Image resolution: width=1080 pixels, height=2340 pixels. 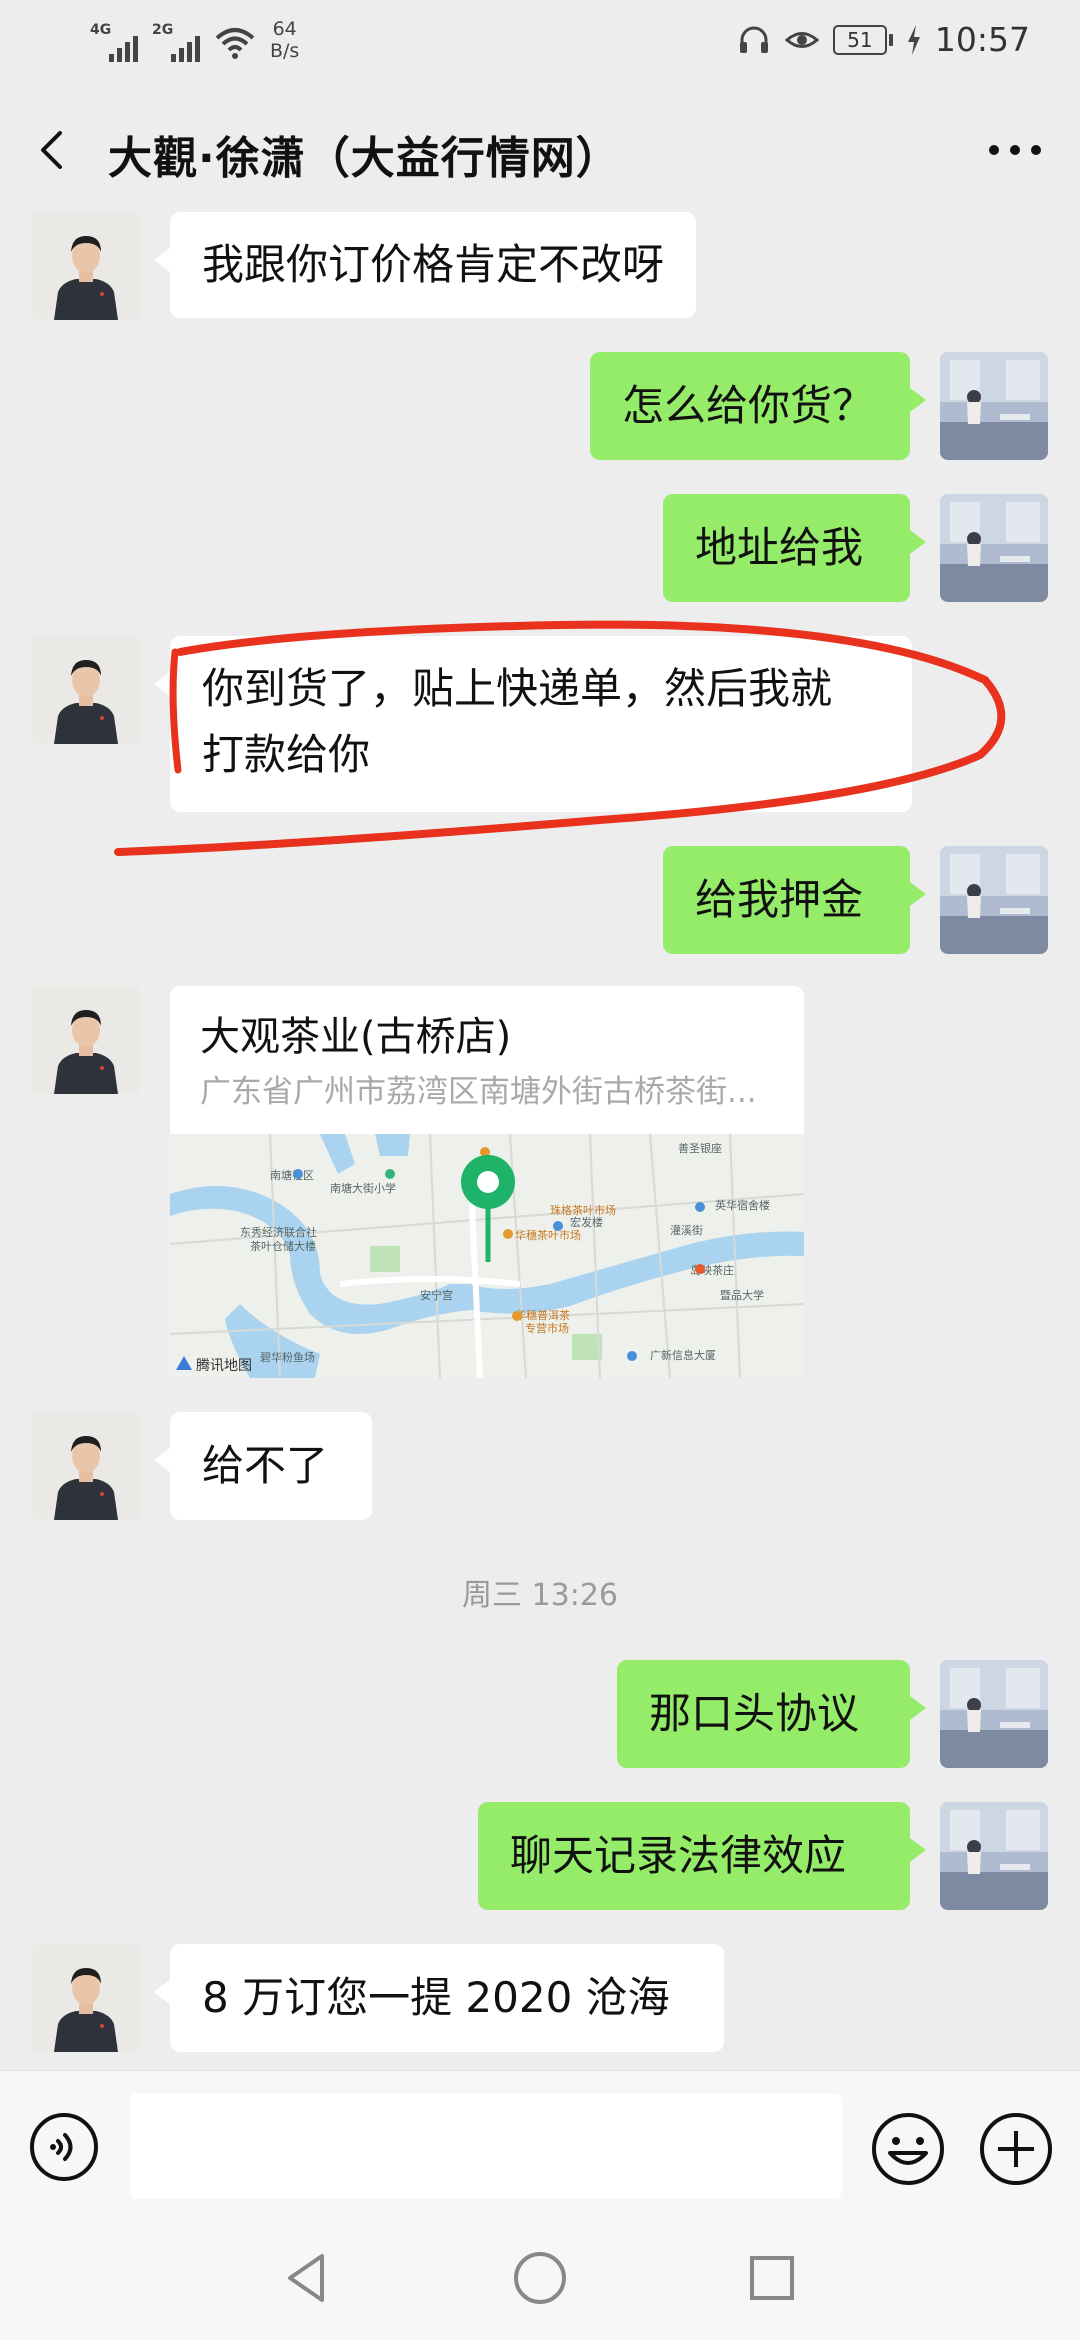 I want to click on map-brand: 腾讯地图, so click(x=224, y=1365).